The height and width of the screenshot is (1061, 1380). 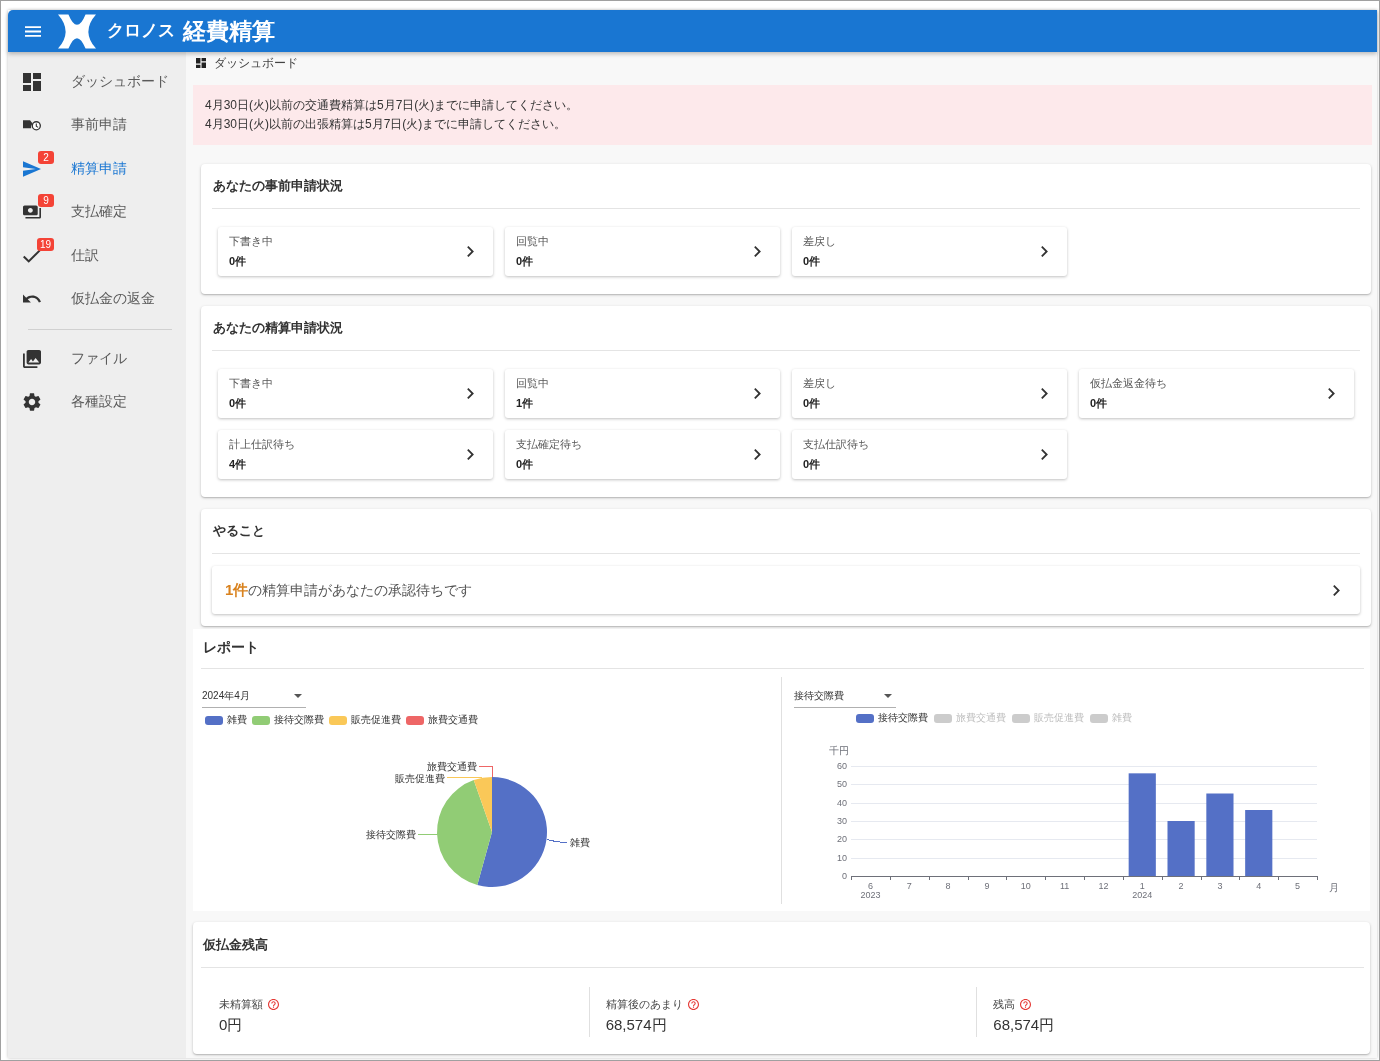 I want to click on card-title: あなたの精算申請状況, so click(x=277, y=328).